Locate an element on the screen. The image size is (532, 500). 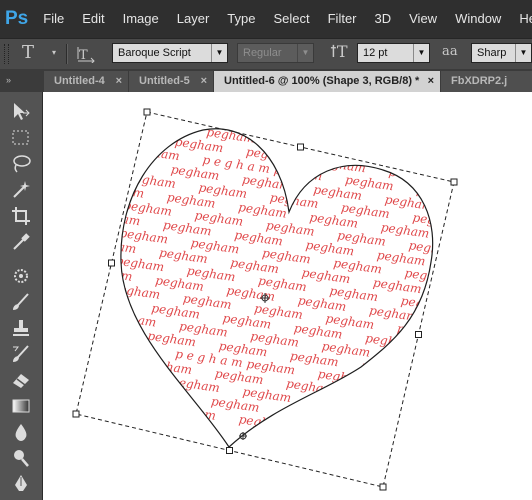
tab-untitled-5: Untitled-5 × is located at coordinates (171, 81).